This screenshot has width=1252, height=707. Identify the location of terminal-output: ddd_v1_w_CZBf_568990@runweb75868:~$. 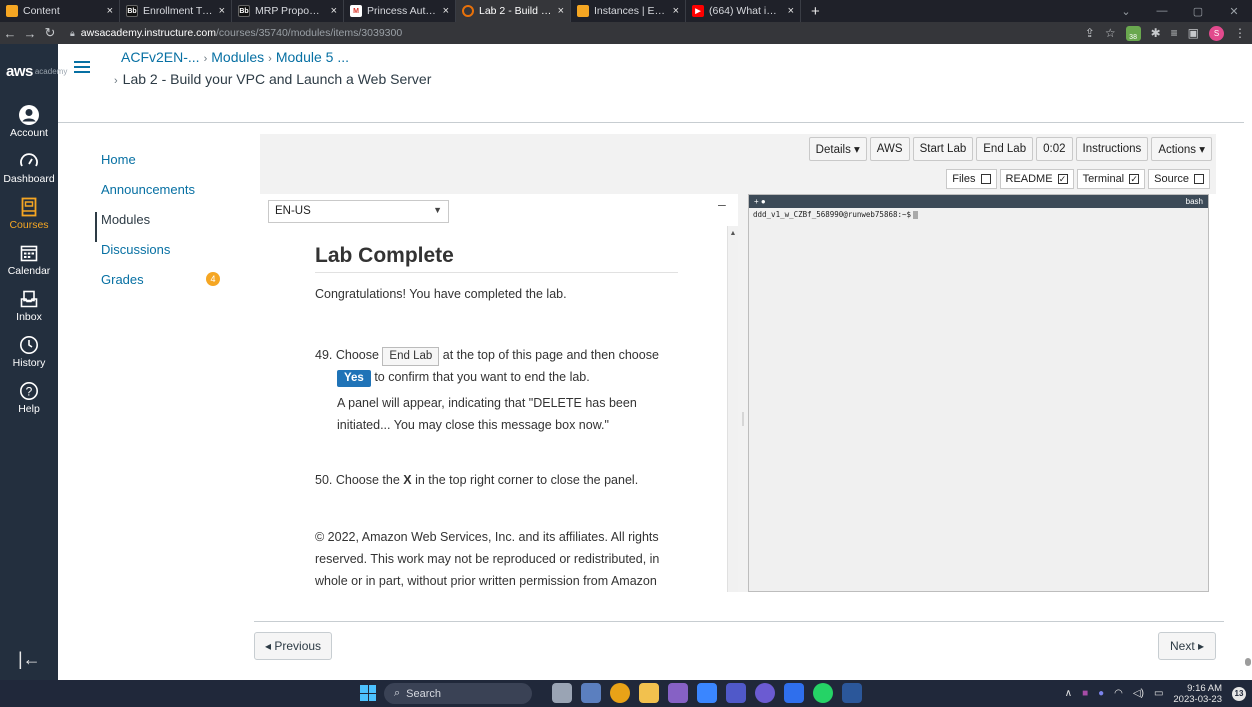
(978, 214).